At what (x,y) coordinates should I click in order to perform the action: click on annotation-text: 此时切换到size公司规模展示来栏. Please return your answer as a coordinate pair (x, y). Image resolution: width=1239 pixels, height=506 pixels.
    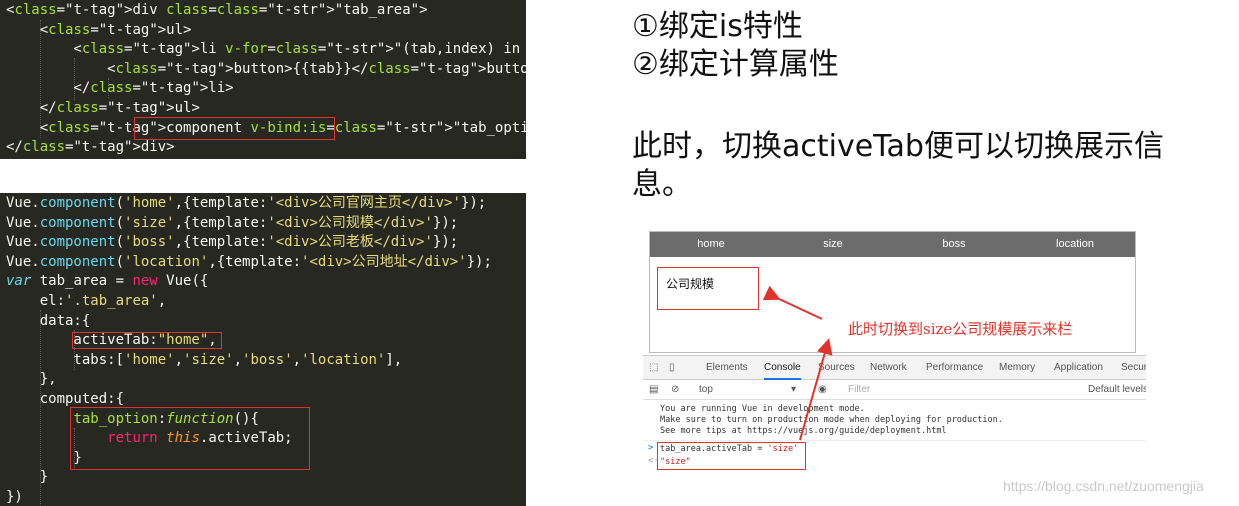
    Looking at the image, I should click on (960, 329).